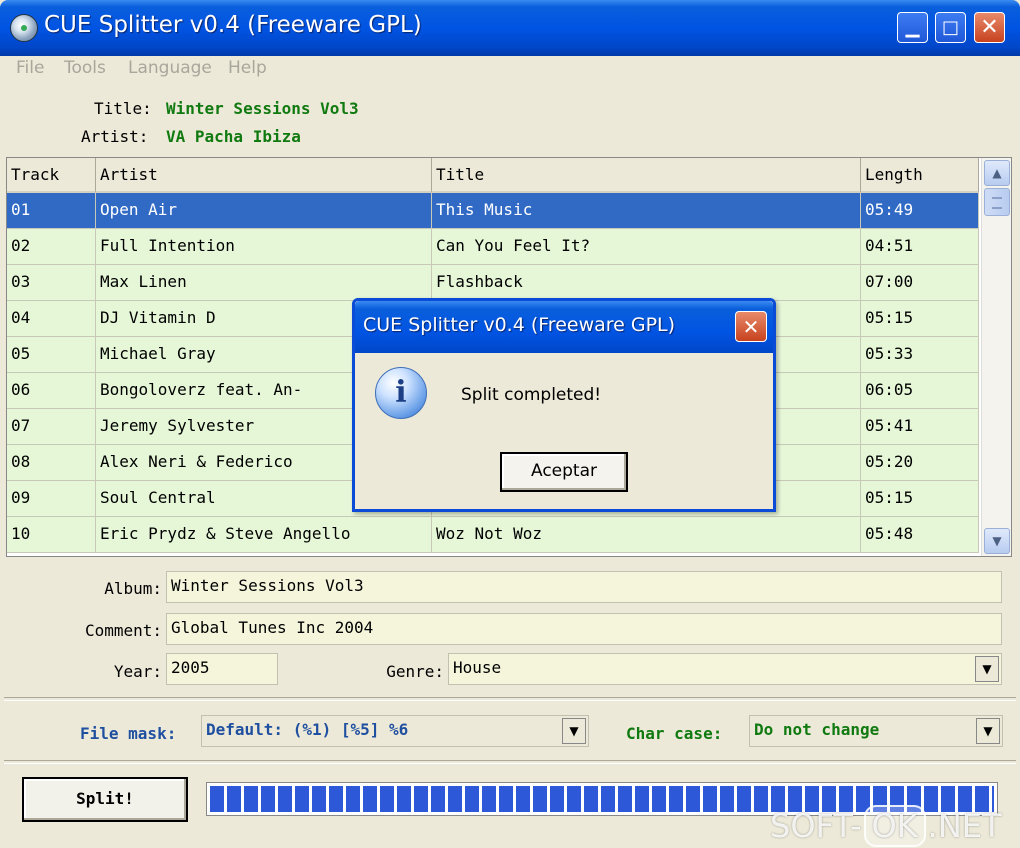 The height and width of the screenshot is (848, 1020). Describe the element at coordinates (646, 247) in the screenshot. I see `track-title: Can You Feel It?` at that location.